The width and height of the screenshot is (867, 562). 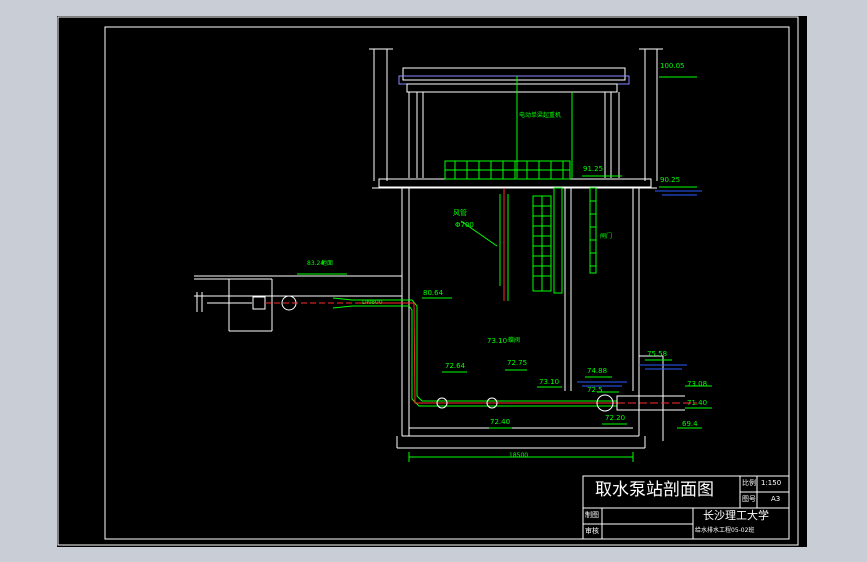 What do you see at coordinates (500, 422) in the screenshot?
I see `elevation-base: 72.40` at bounding box center [500, 422].